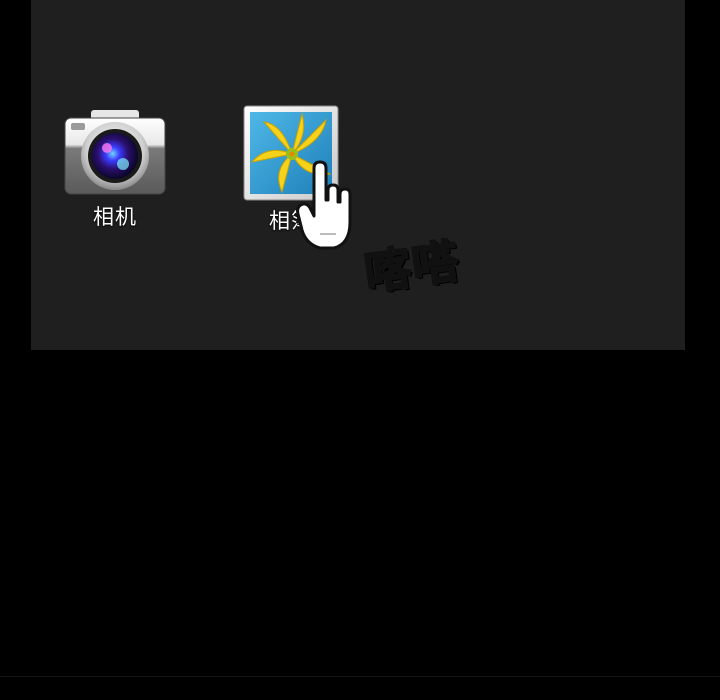 Image resolution: width=720 pixels, height=700 pixels. I want to click on app-label-camera: 相机, so click(115, 217).